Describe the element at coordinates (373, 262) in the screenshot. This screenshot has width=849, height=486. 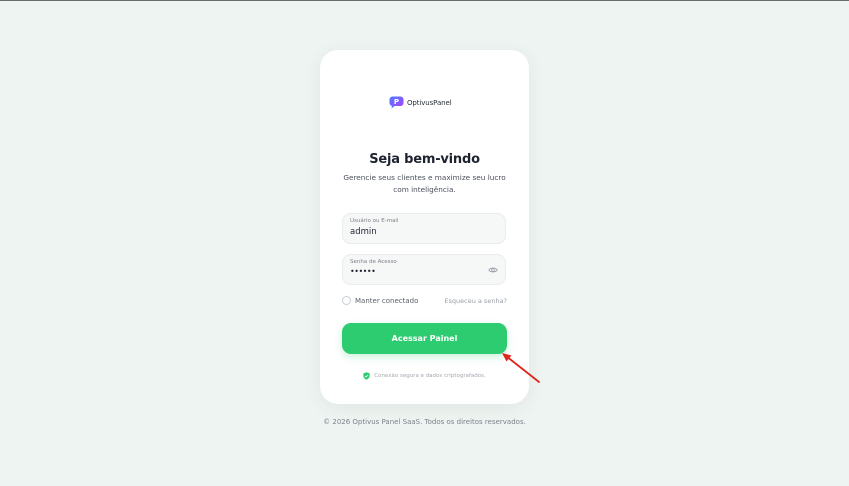
I see `password-label: Senha de Acesso` at that location.